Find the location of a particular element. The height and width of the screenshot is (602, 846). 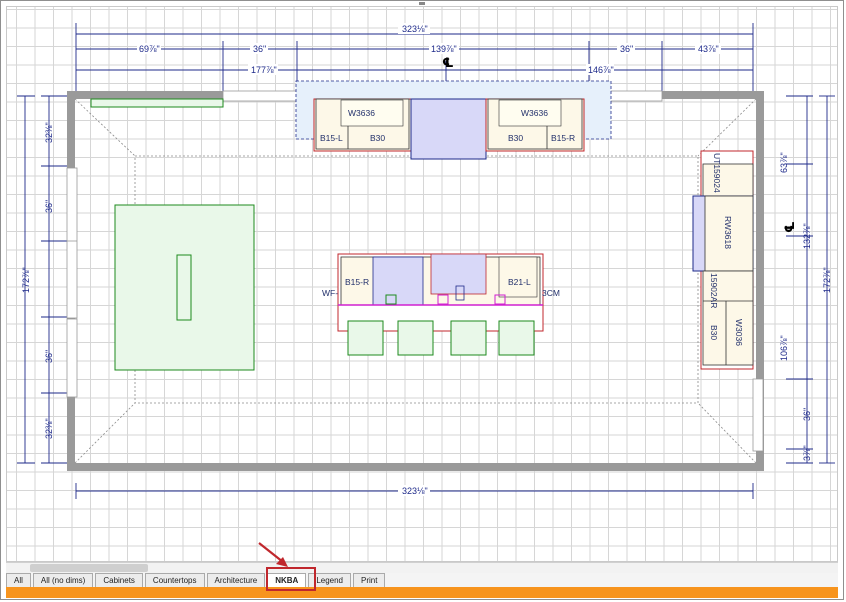

dim-left-total: 172⅞" is located at coordinates (26, 280).